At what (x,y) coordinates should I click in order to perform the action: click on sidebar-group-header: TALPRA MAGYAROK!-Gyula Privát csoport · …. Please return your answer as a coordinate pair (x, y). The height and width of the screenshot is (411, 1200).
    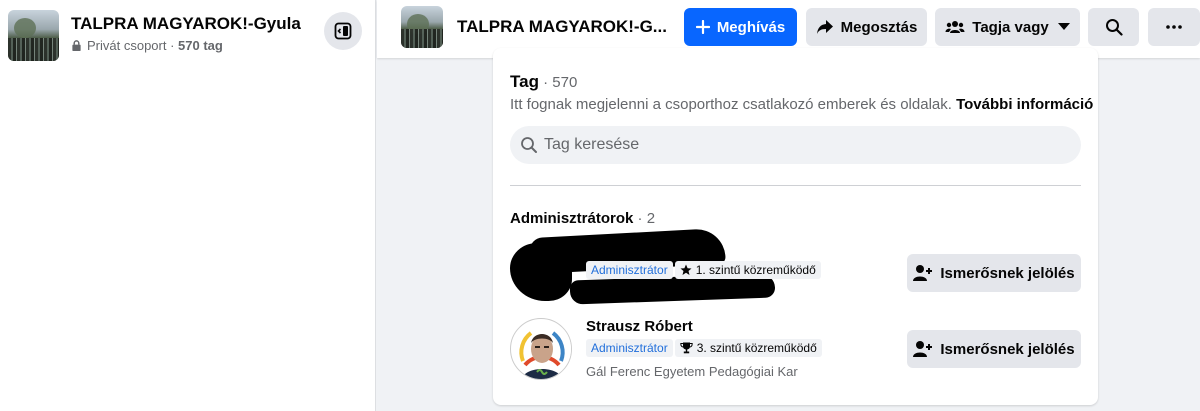
    Looking at the image, I should click on (154, 35).